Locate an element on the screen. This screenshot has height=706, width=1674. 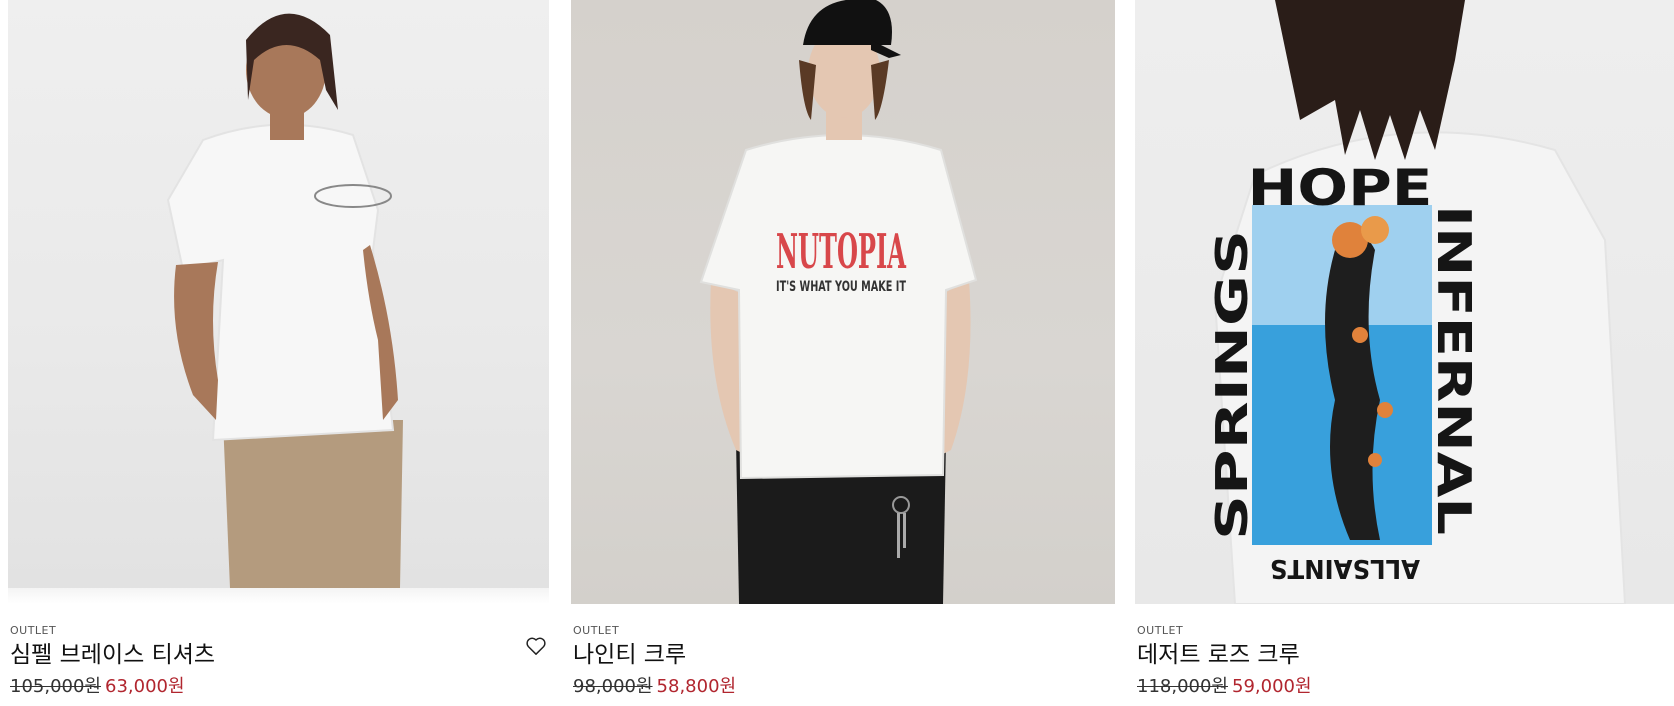
nutopia-print-subtitle: IT'S WHAT YOU MAKE IT is located at coordinates (841, 287).